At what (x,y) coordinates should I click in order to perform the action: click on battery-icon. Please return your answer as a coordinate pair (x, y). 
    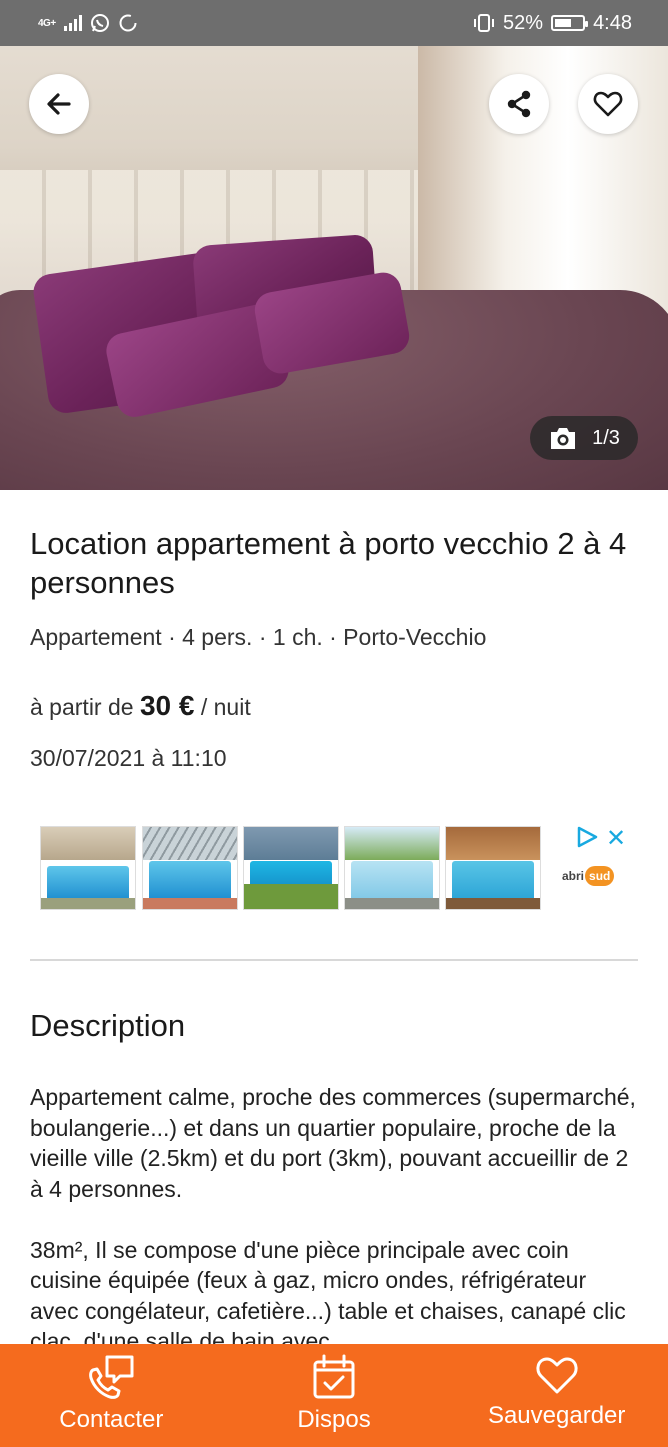
    Looking at the image, I should click on (570, 23).